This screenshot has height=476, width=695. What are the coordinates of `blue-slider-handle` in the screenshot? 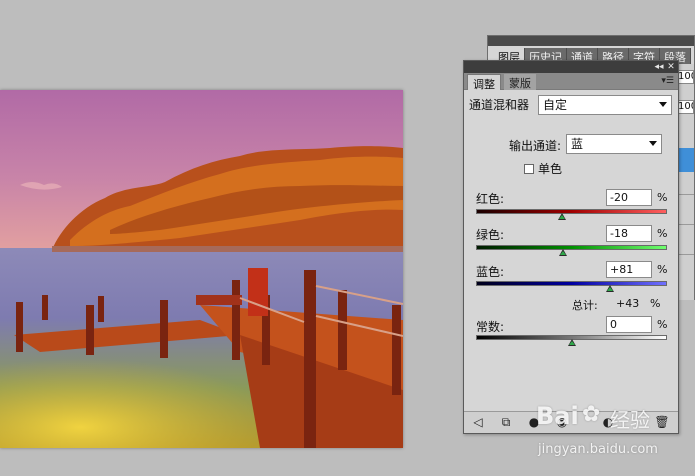 It's located at (610, 288).